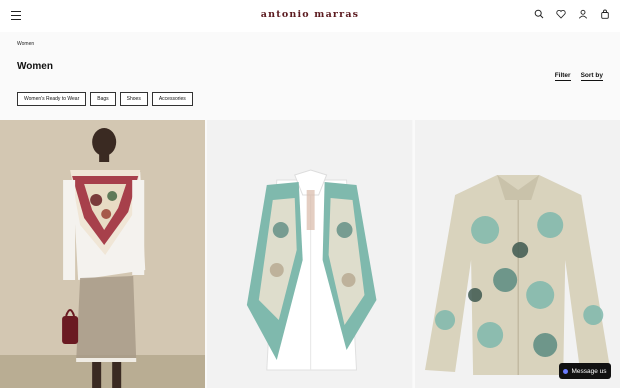 This screenshot has height=388, width=620. What do you see at coordinates (539, 14) in the screenshot?
I see `search-icon` at bounding box center [539, 14].